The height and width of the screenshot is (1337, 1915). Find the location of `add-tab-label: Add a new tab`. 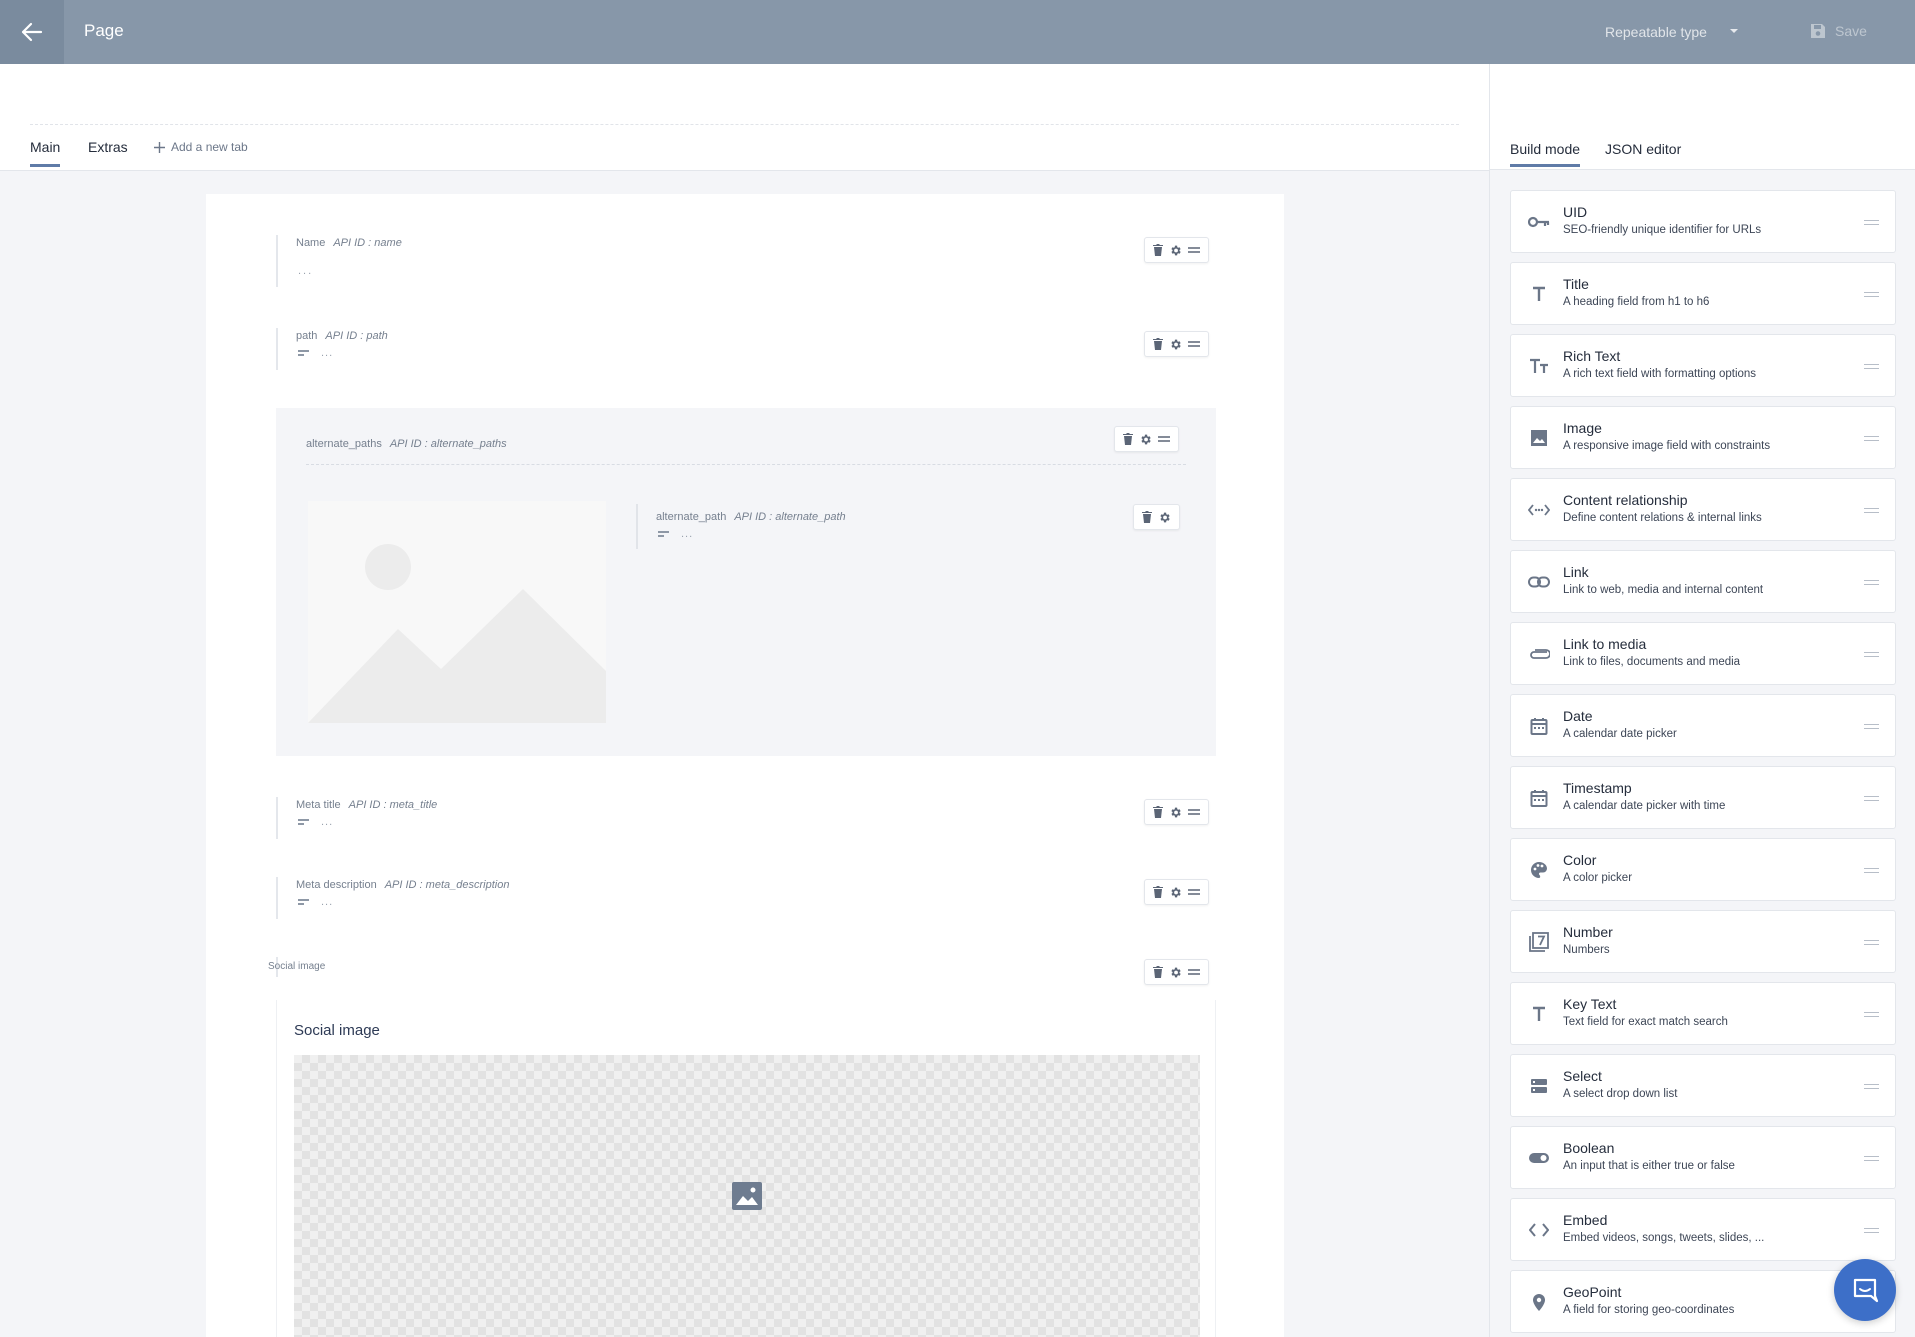

add-tab-label: Add a new tab is located at coordinates (209, 147).